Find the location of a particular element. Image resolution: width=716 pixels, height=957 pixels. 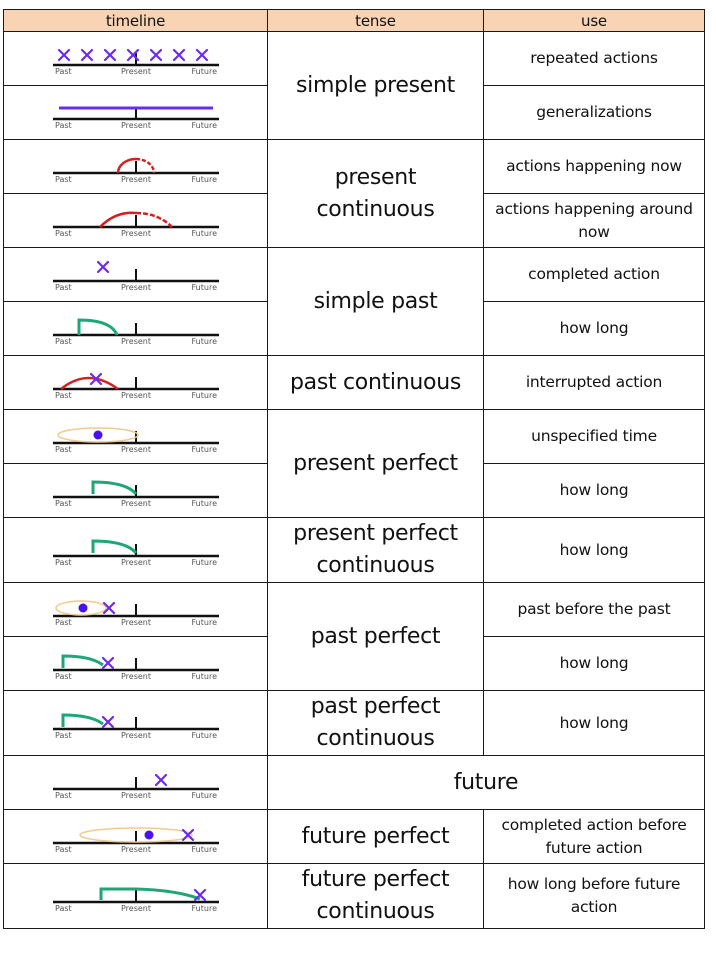

interrupted-arc is located at coordinates (89, 383).